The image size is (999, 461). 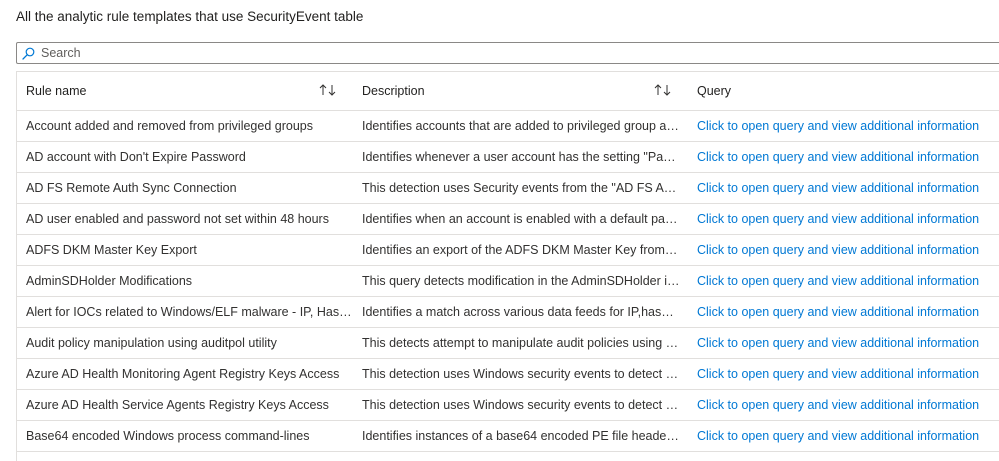 I want to click on table-header-row: Rule name Description Query, so click(x=508, y=91).